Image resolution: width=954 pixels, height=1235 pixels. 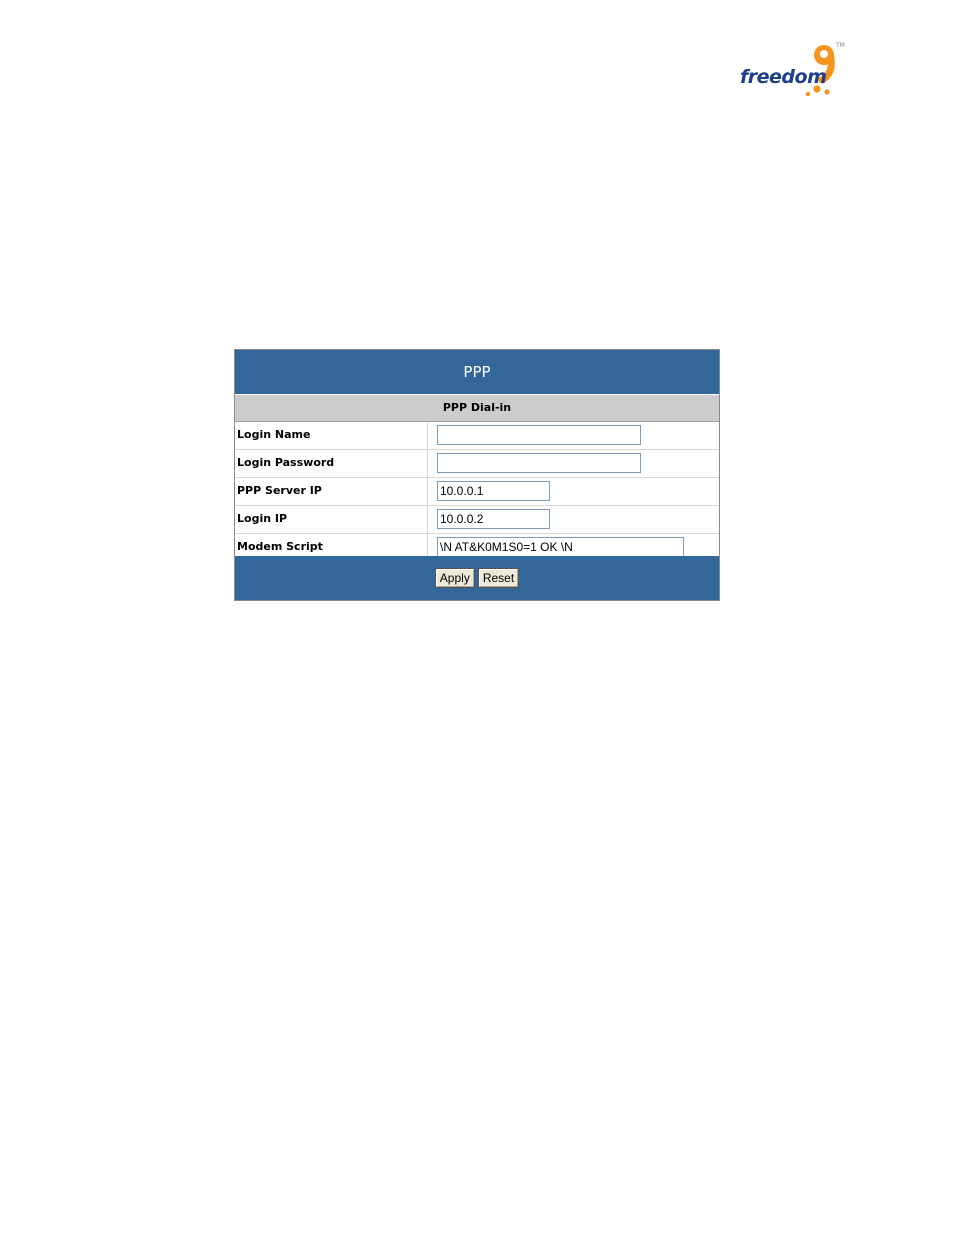 I want to click on login-name-input, so click(x=539, y=435).